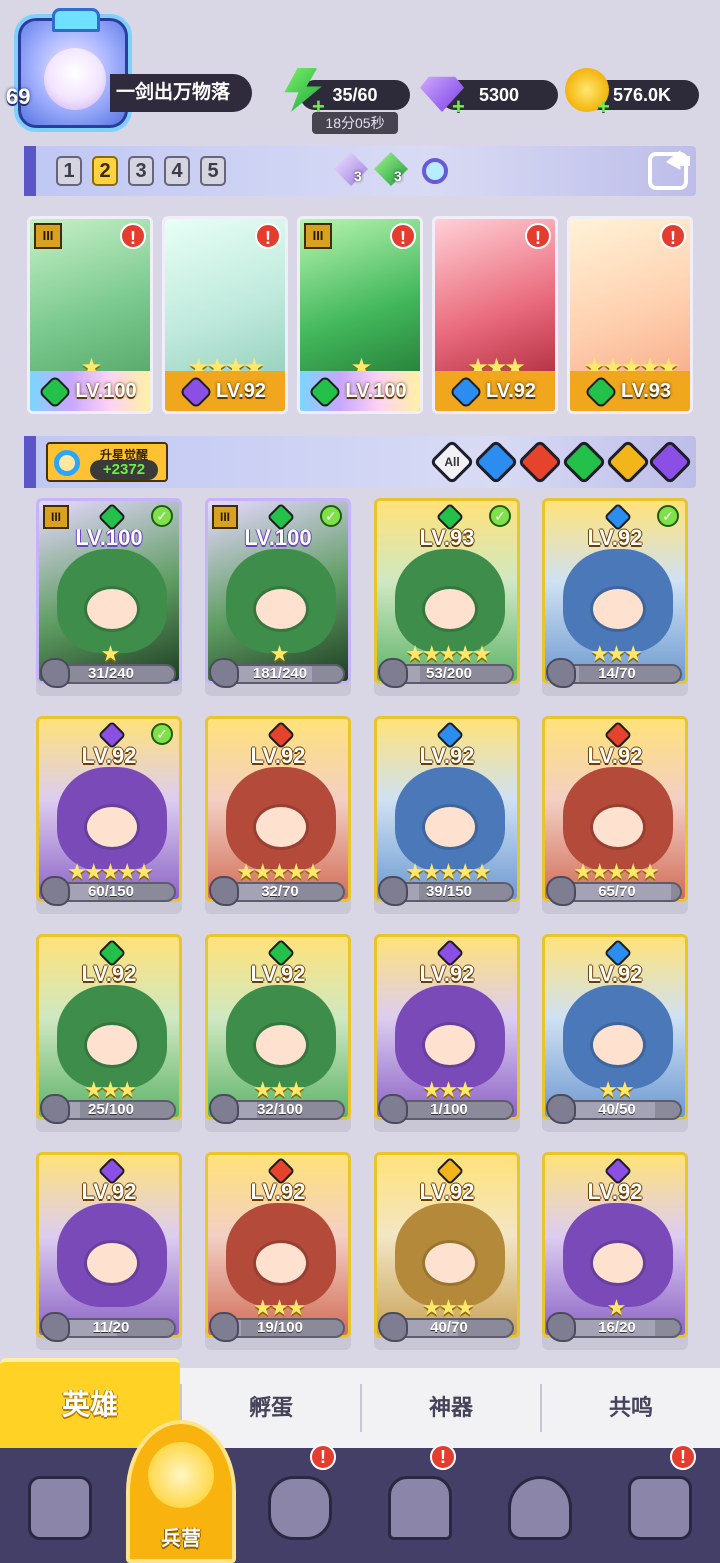 The image size is (720, 1563). Describe the element at coordinates (347, 93) in the screenshot. I see `energy-counter: + 35/60` at that location.